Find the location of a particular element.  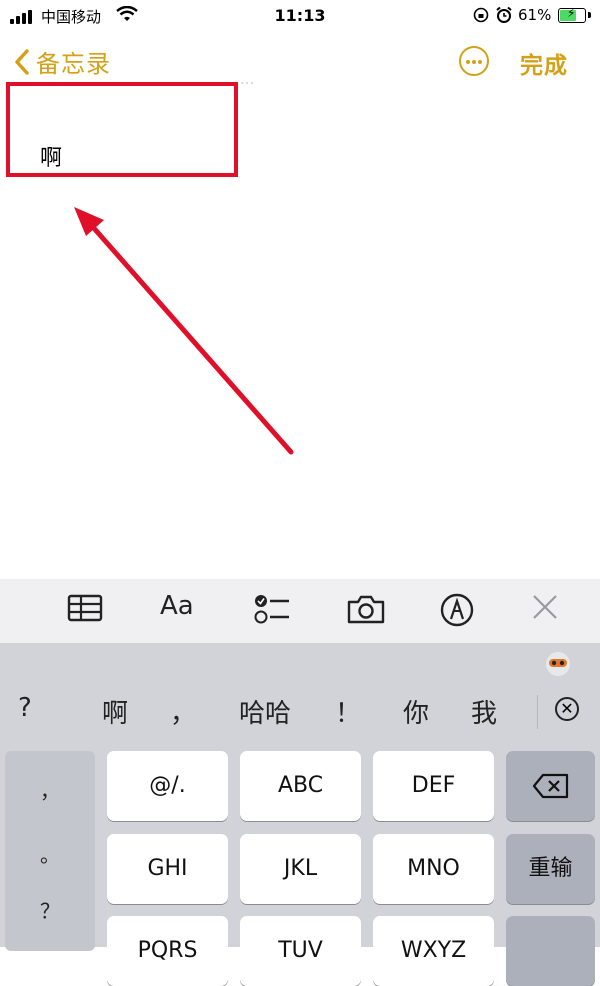

retype-button: 重输 is located at coordinates (550, 869).